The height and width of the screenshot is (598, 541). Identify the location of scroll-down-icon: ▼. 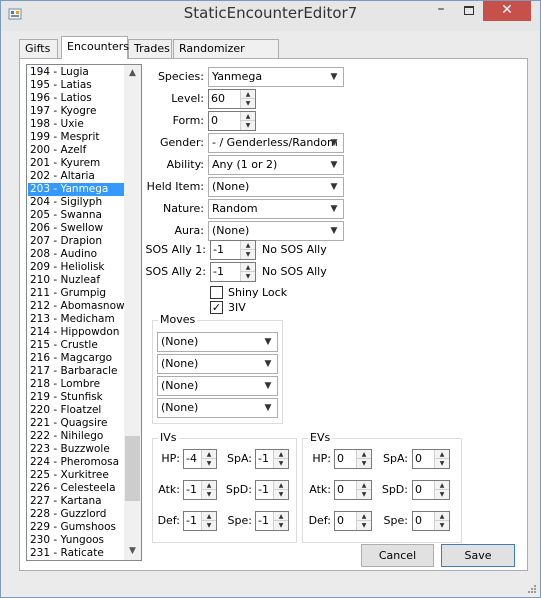
(132, 551).